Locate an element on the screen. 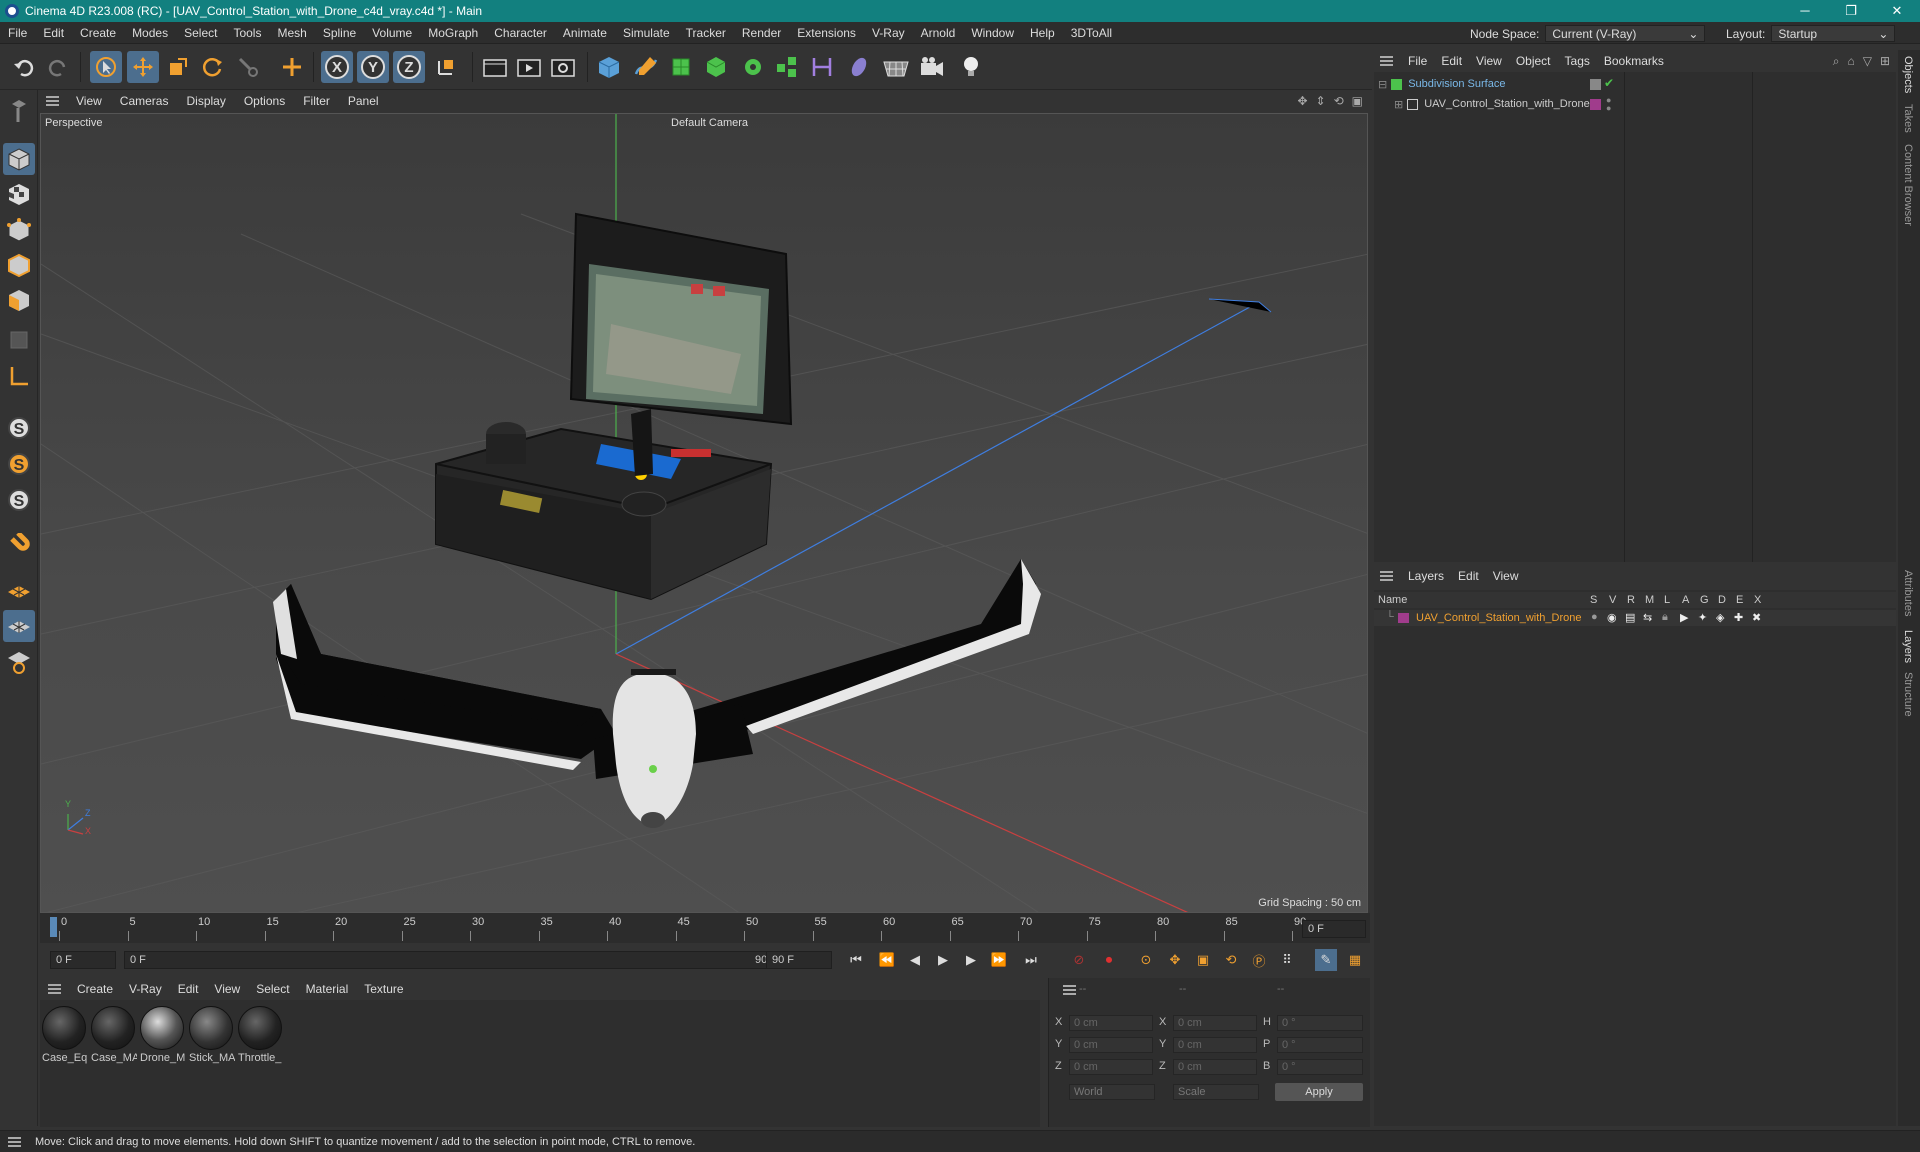 The height and width of the screenshot is (1152, 1920). undo-button is located at coordinates (24, 67).